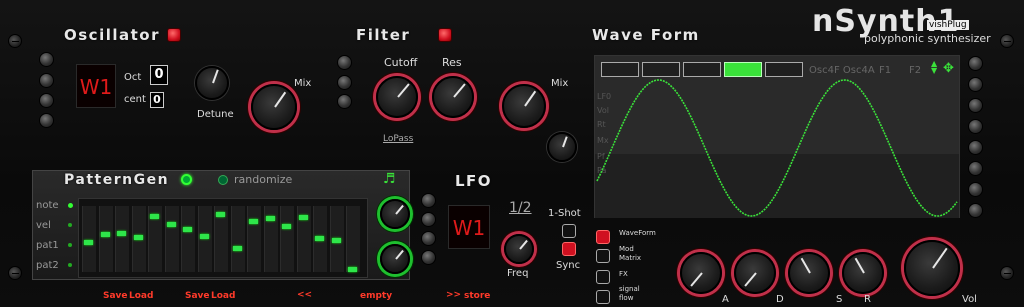 The width and height of the screenshot is (1024, 307). I want to click on brand-maker: vishPlug, so click(948, 25).